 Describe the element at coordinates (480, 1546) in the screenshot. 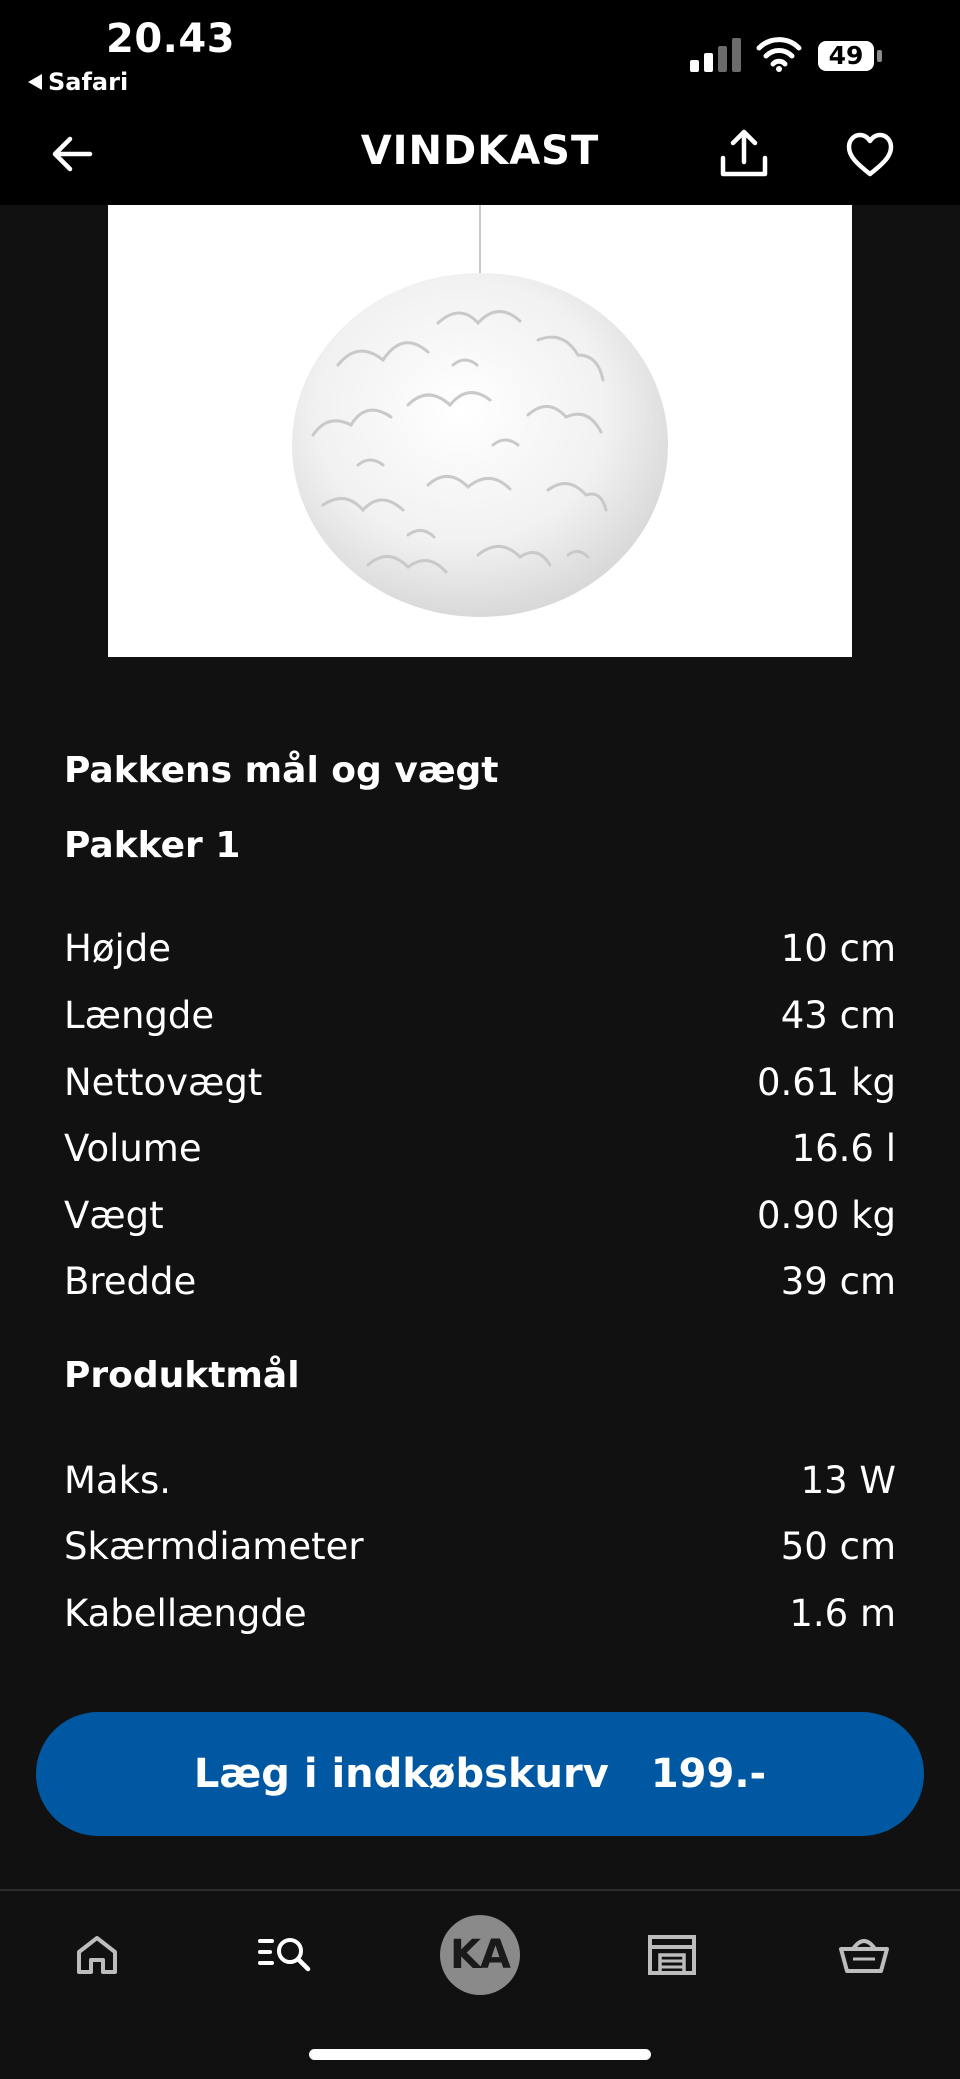

I see `spec-row: Skærmdiameter 50 cm` at that location.